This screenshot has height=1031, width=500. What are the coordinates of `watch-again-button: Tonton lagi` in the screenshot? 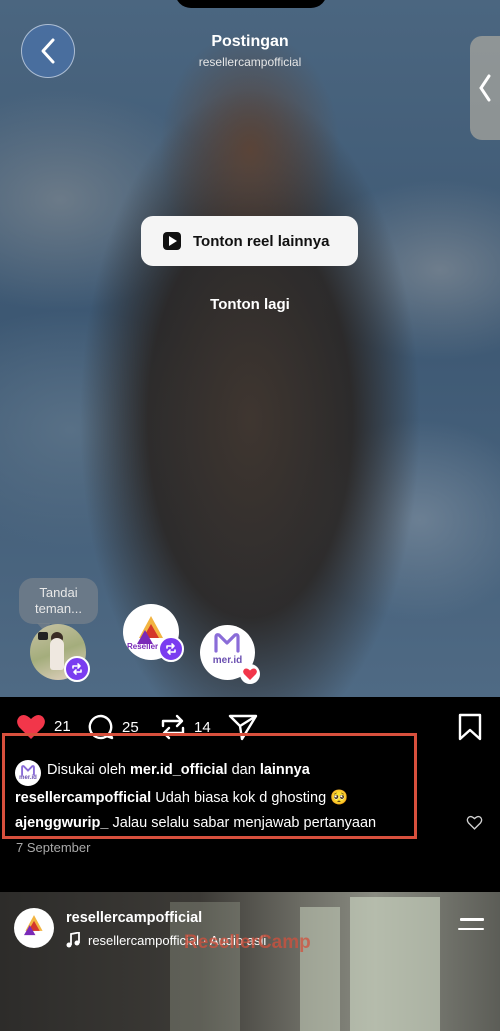 It's located at (250, 304).